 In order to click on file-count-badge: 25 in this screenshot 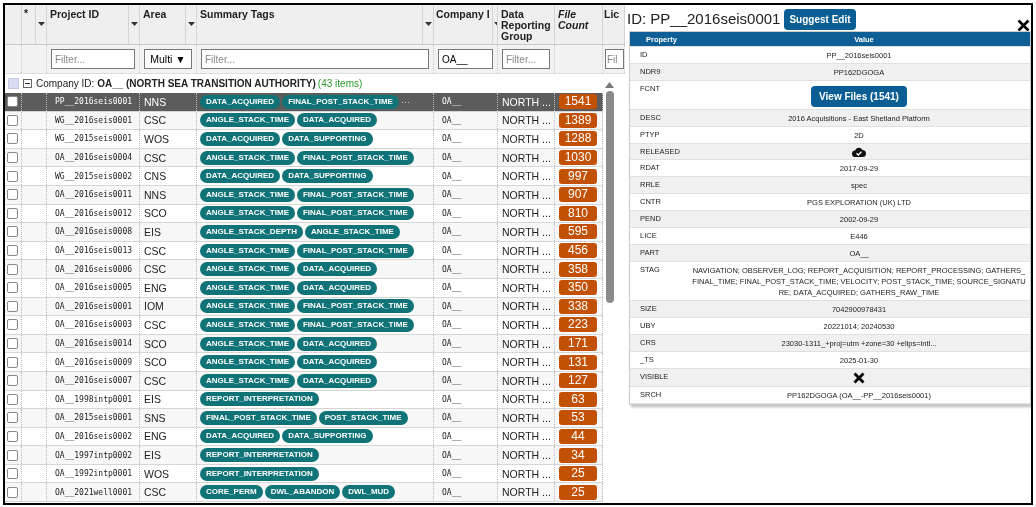, I will do `click(578, 474)`.